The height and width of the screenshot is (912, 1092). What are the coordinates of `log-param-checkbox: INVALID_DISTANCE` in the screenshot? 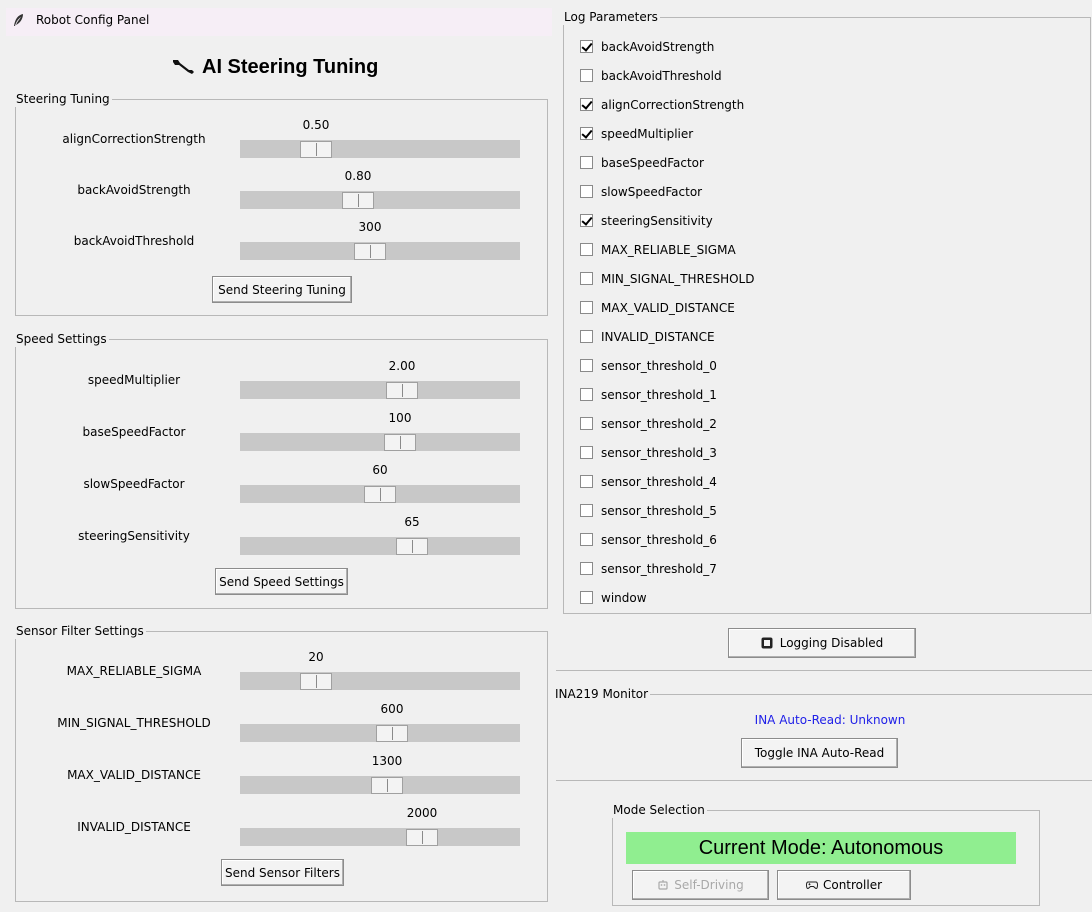 It's located at (770, 336).